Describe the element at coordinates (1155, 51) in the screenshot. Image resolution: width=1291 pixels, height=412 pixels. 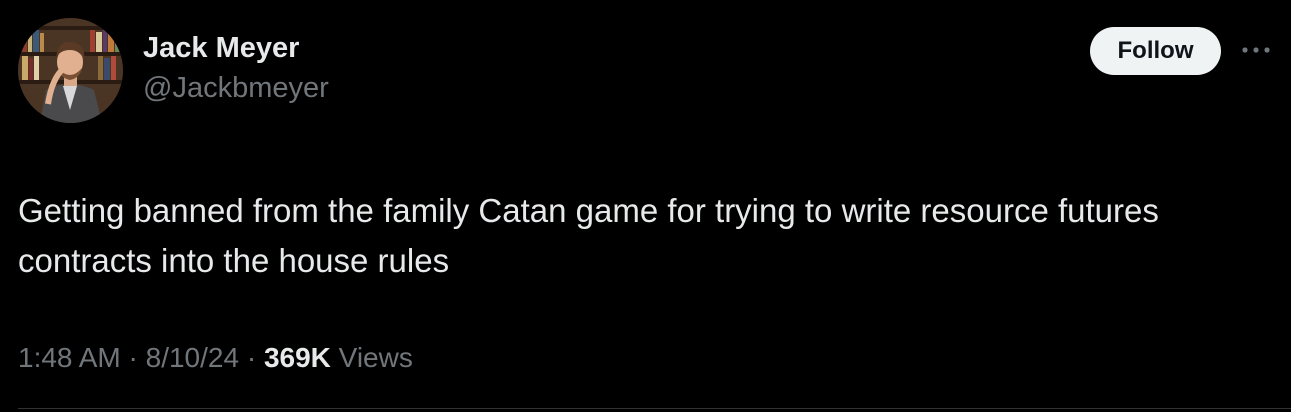
I see `follow-button: Follow` at that location.